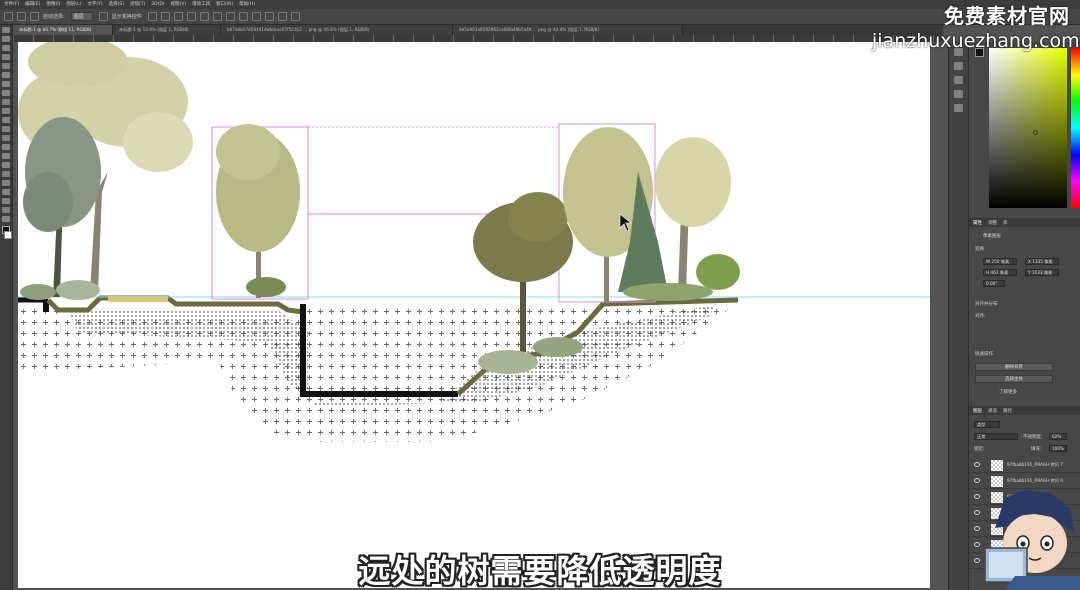 The image size is (1080, 590). Describe the element at coordinates (979, 249) in the screenshot. I see `transform-label: 变换` at that location.